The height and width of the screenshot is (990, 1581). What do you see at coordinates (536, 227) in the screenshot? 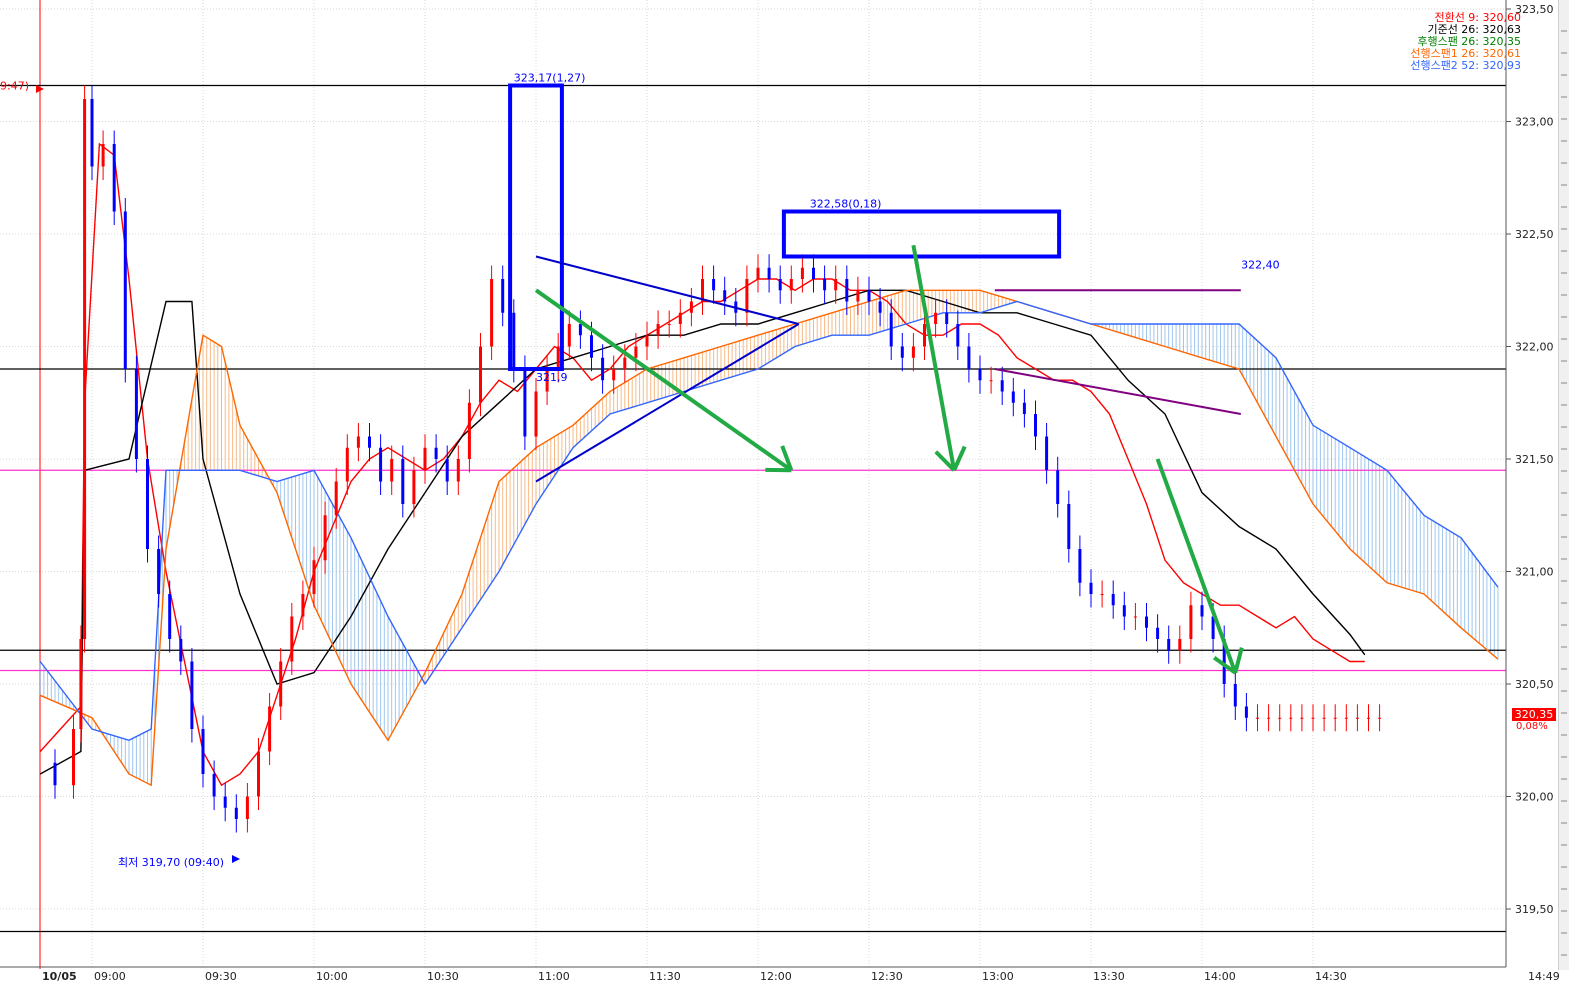
I see `high-box` at bounding box center [536, 227].